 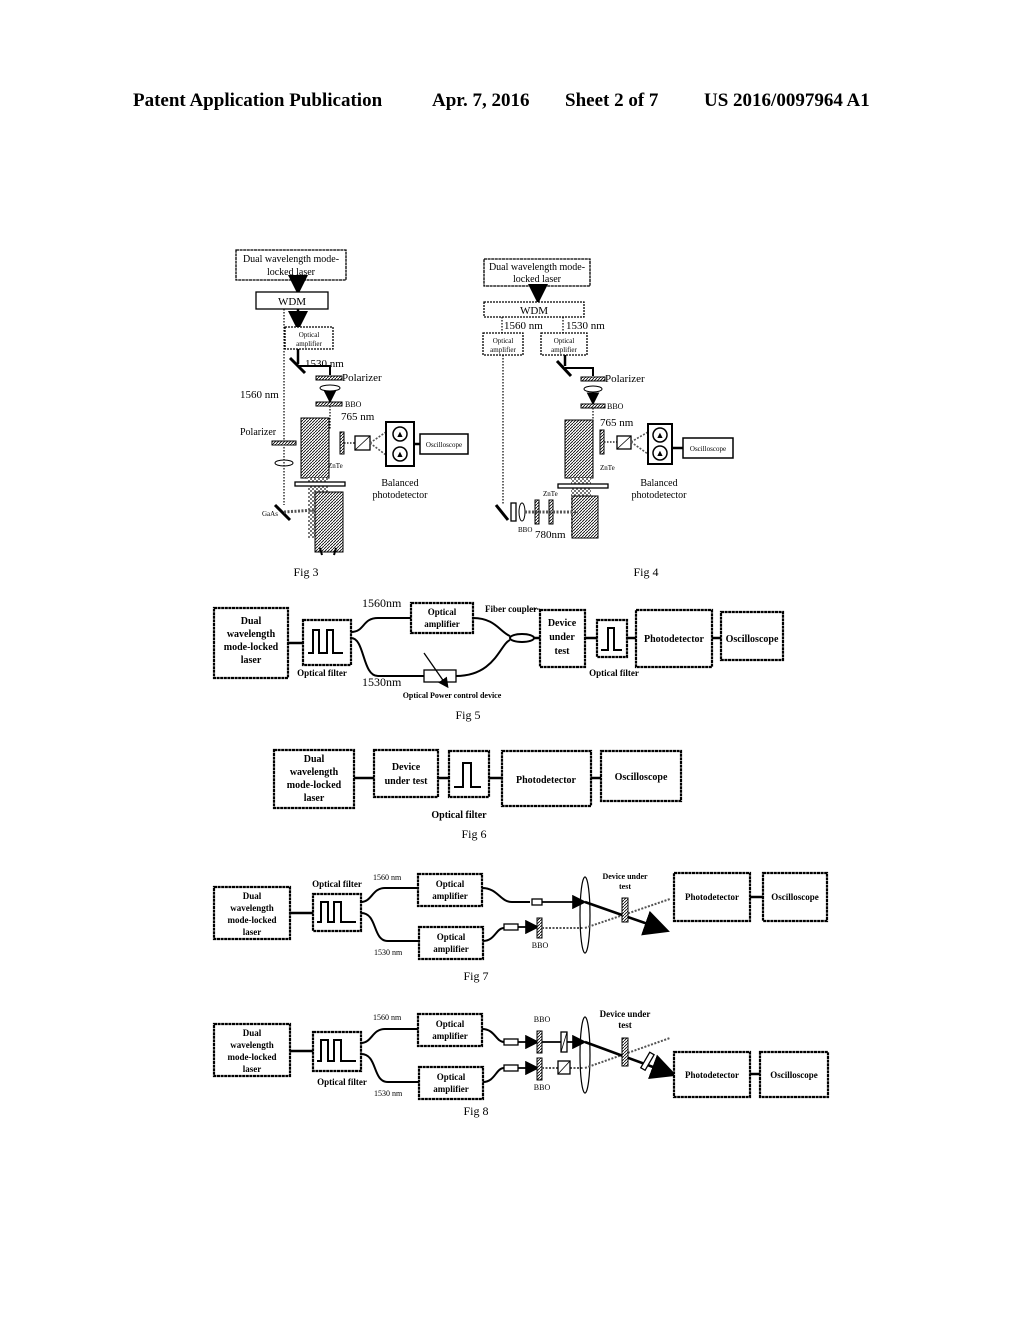 What do you see at coordinates (645, 572) in the screenshot?
I see `fig4-caption: Fig 4` at bounding box center [645, 572].